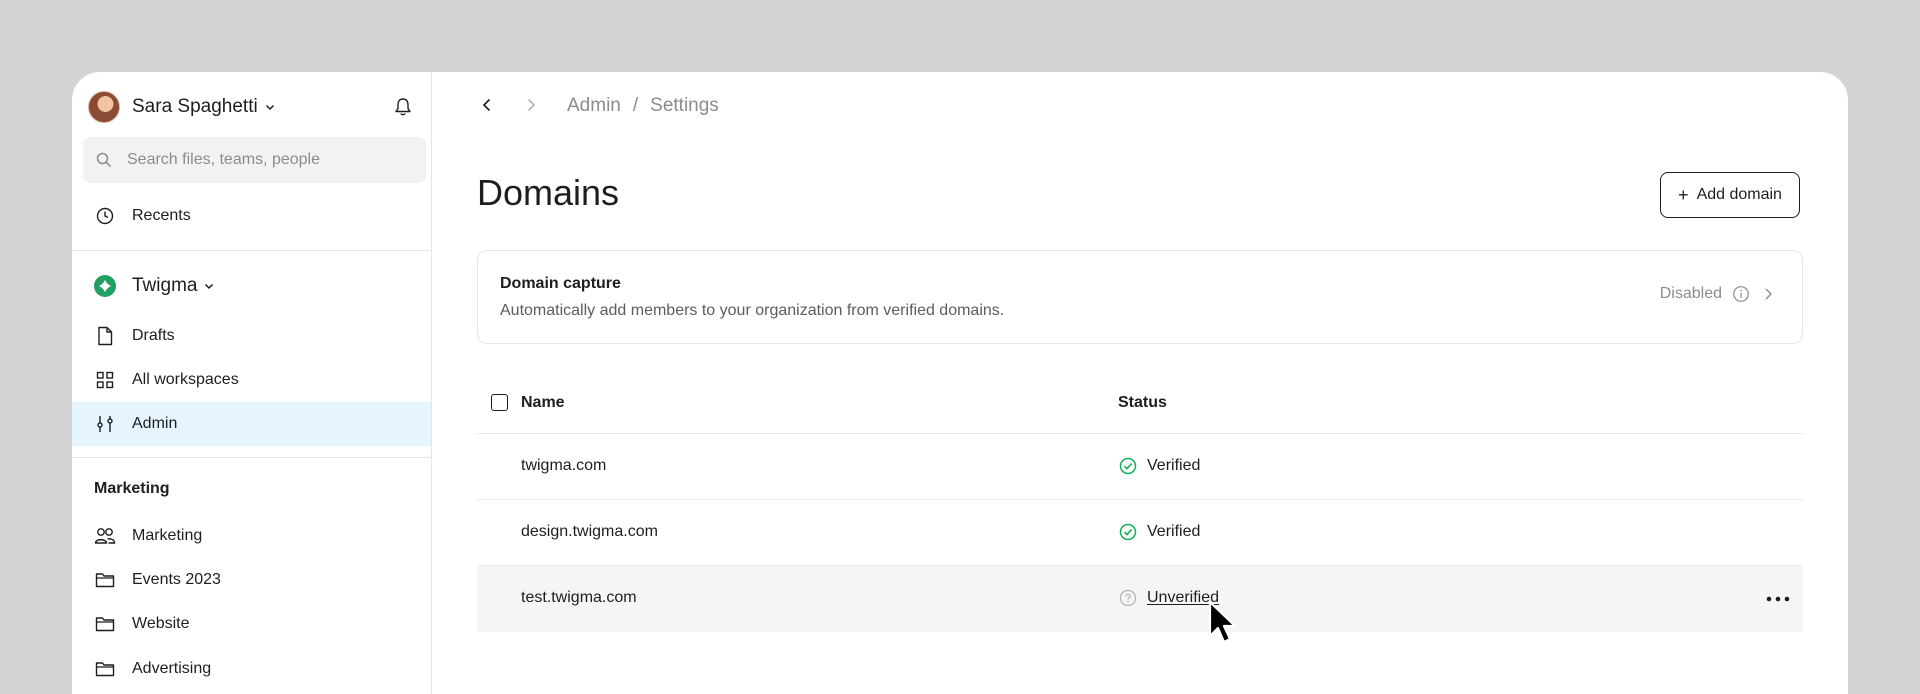 This screenshot has height=694, width=1920. I want to click on sidebar-item-label: Events 2023, so click(176, 579).